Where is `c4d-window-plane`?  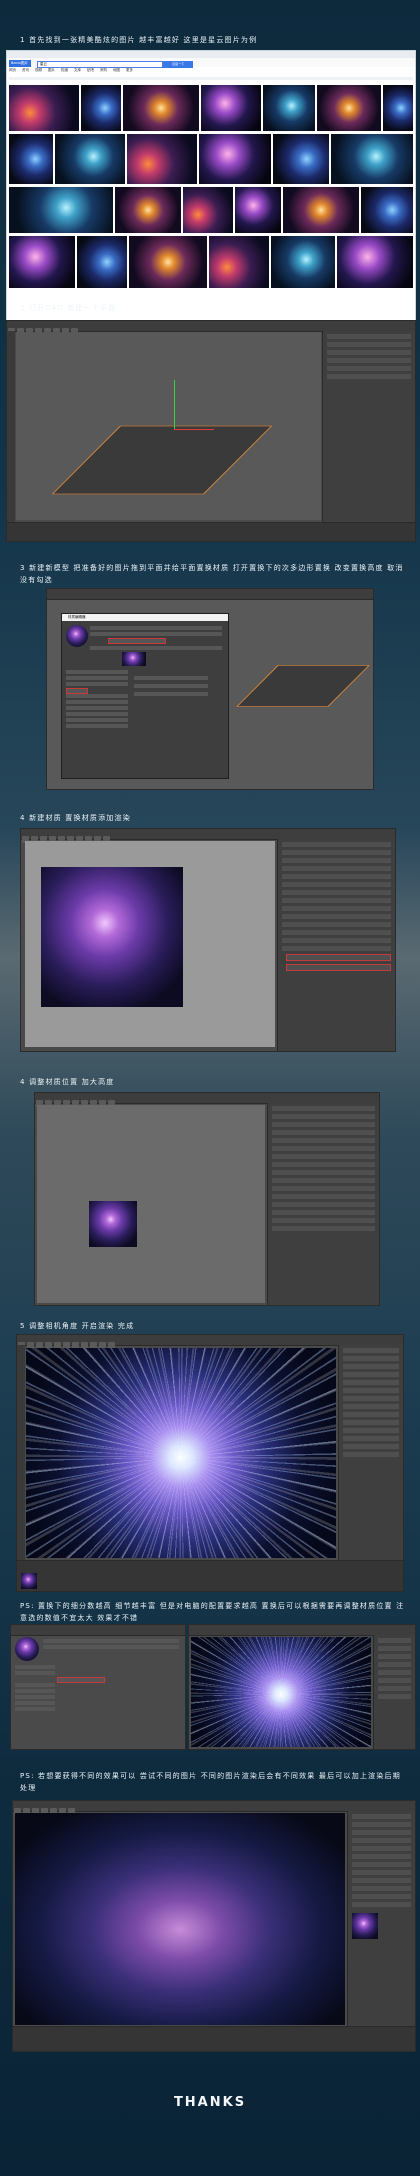
c4d-window-plane is located at coordinates (211, 431).